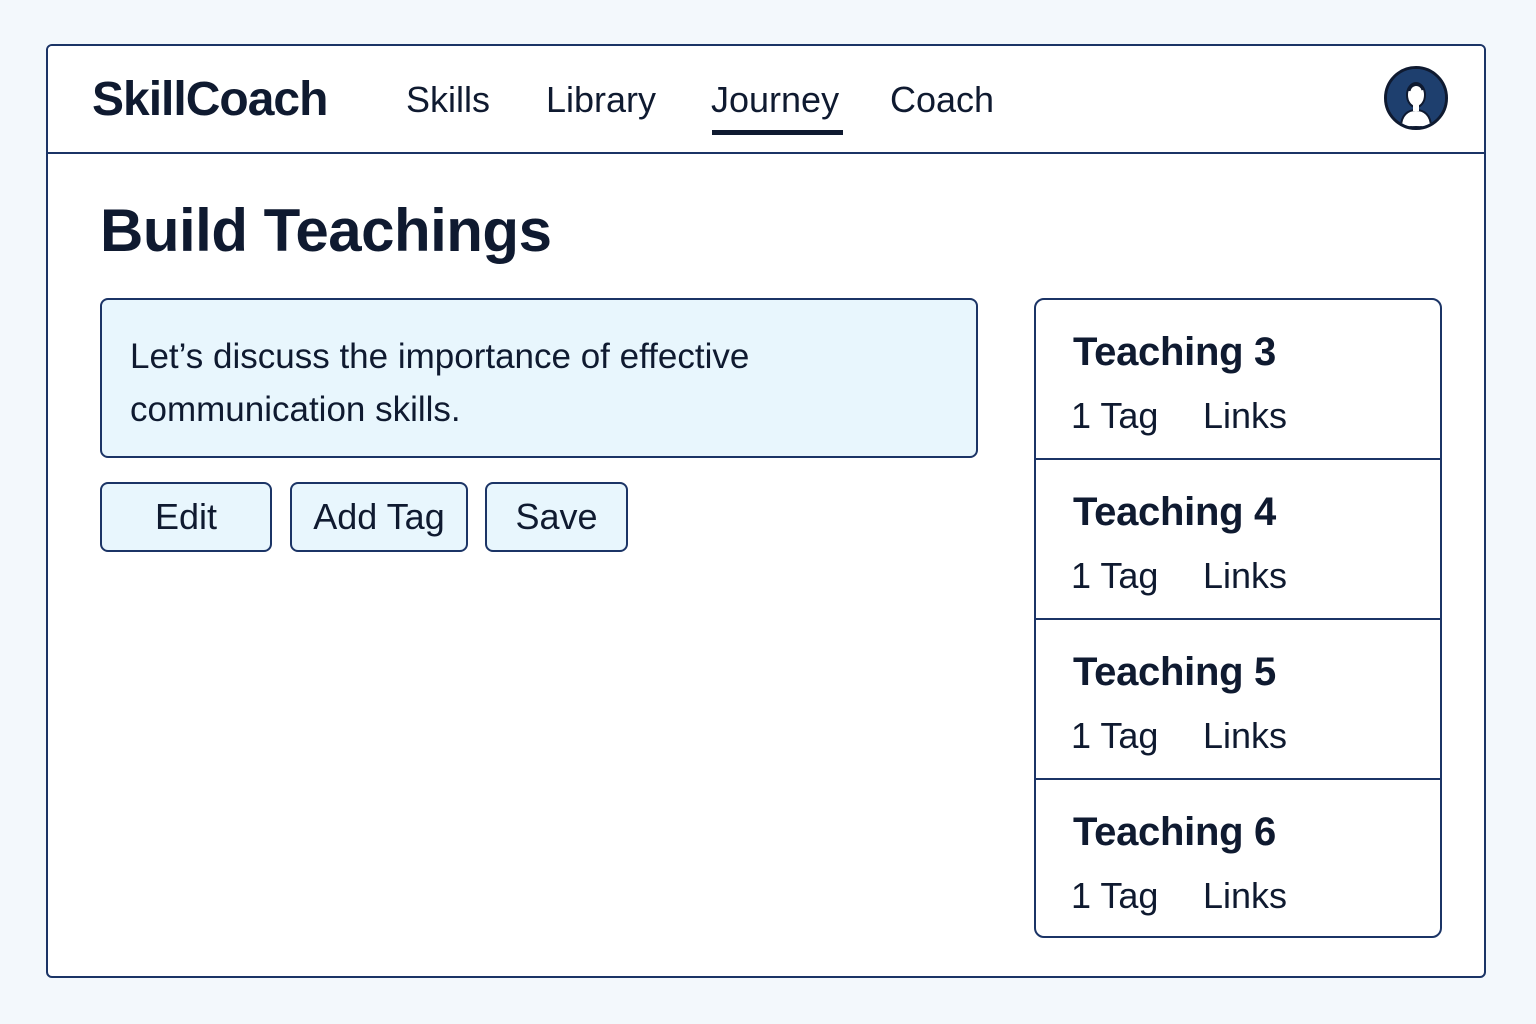 Image resolution: width=1536 pixels, height=1024 pixels. What do you see at coordinates (1174, 512) in the screenshot?
I see `teaching-title: Teaching 4` at bounding box center [1174, 512].